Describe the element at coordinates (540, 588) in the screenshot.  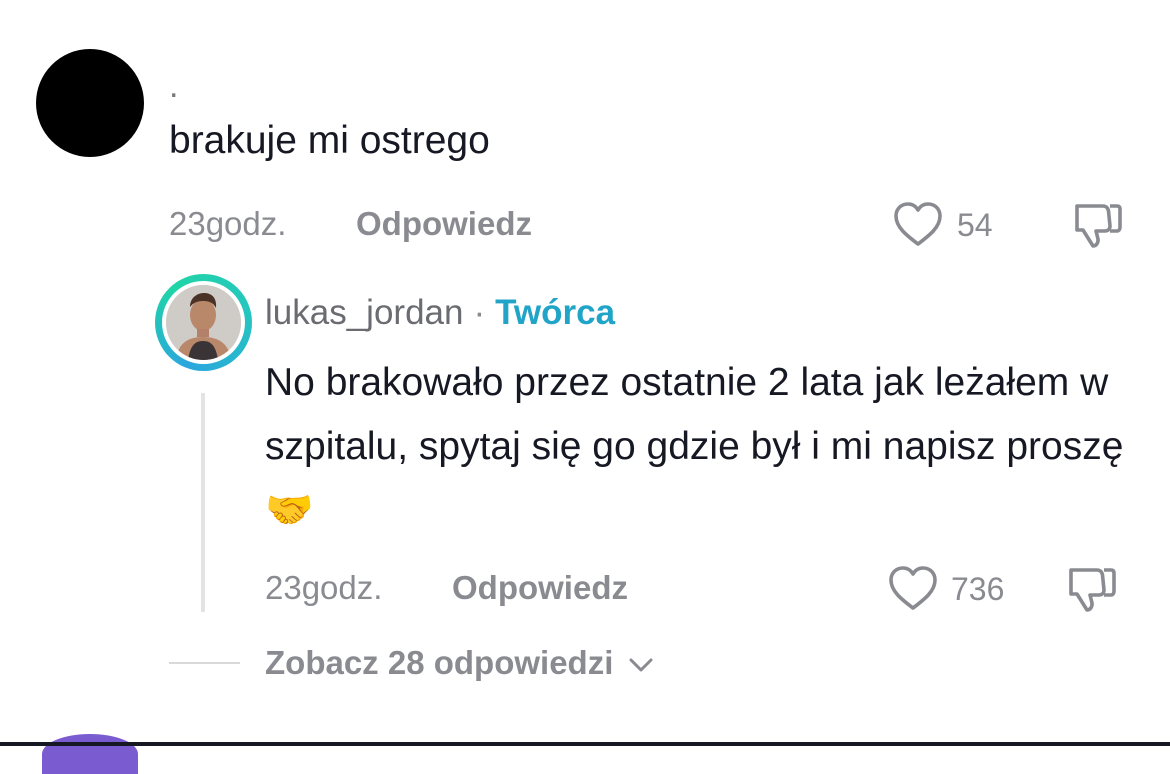
I see `reply-reply-button: Odpowiedz` at that location.